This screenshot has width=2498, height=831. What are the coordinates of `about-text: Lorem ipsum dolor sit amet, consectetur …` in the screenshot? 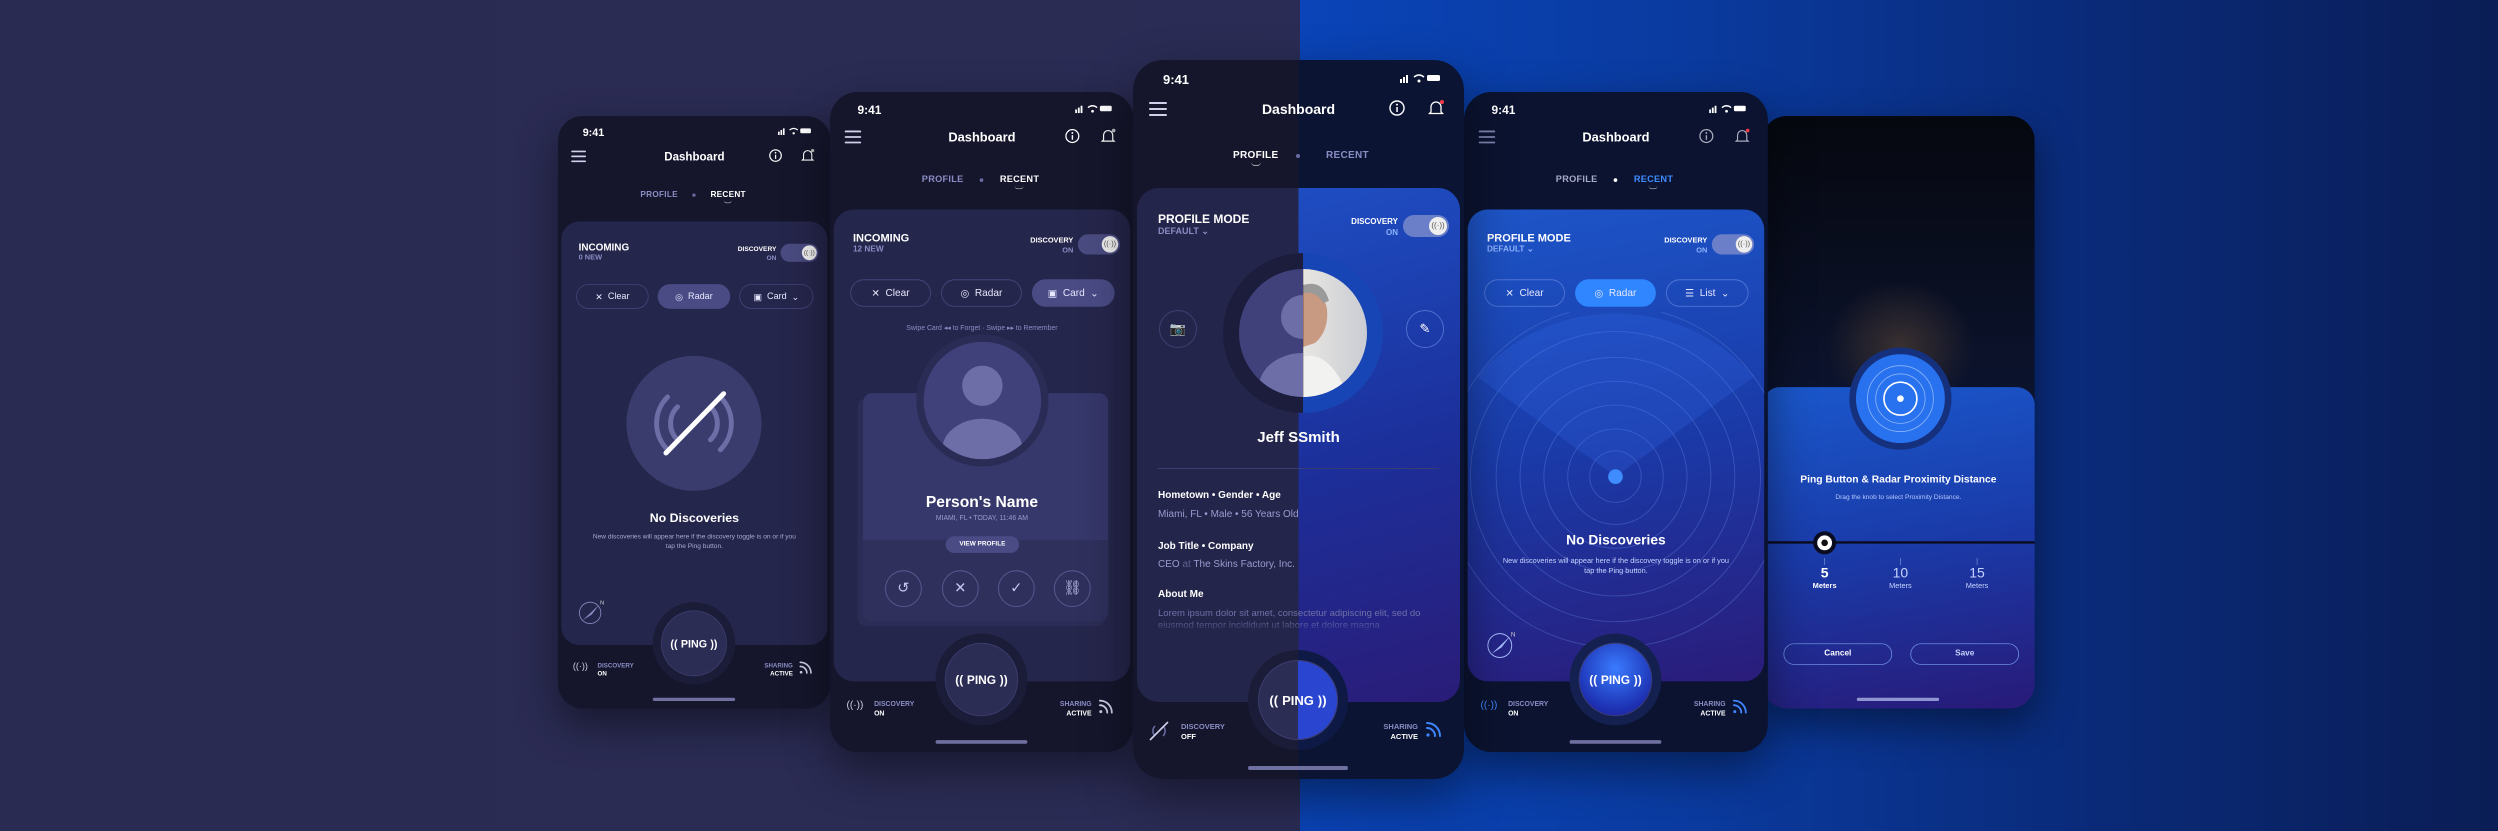 It's located at (1289, 619).